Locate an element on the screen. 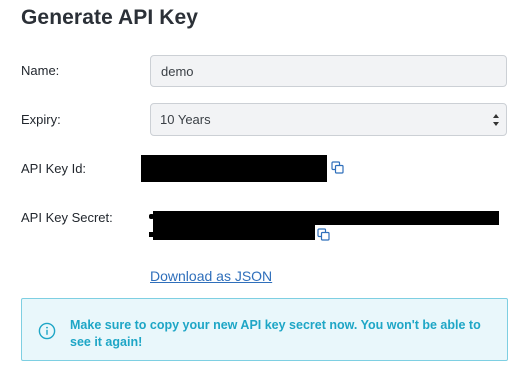 The width and height of the screenshot is (525, 376). expiry-label: Expiry: is located at coordinates (41, 119).